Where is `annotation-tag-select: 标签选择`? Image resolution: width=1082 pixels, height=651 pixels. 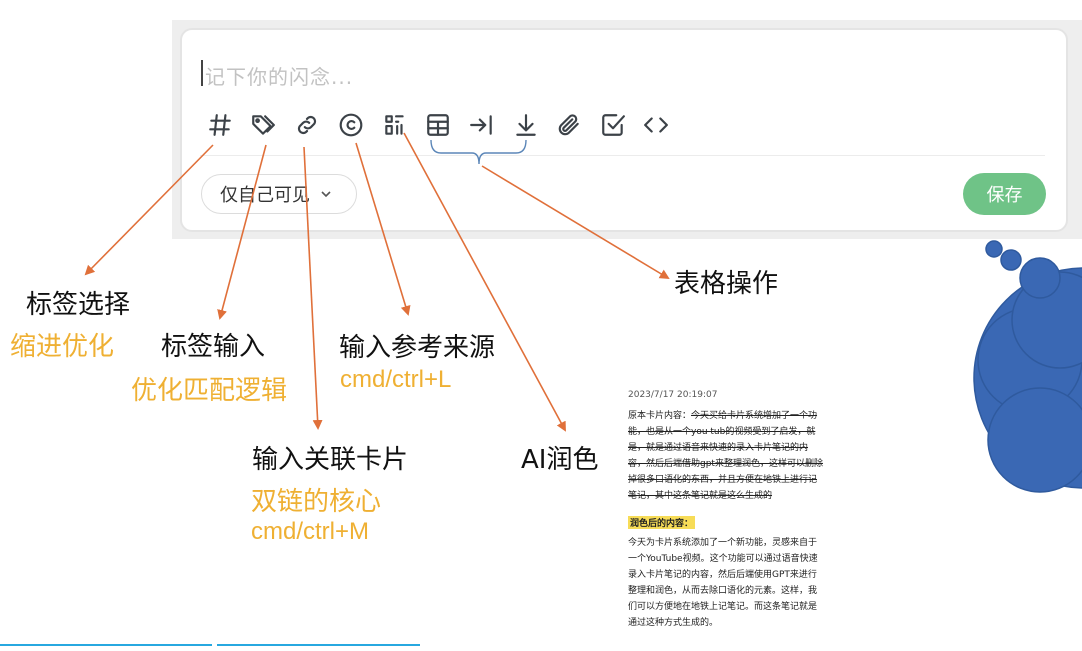
annotation-tag-select: 标签选择 is located at coordinates (78, 305).